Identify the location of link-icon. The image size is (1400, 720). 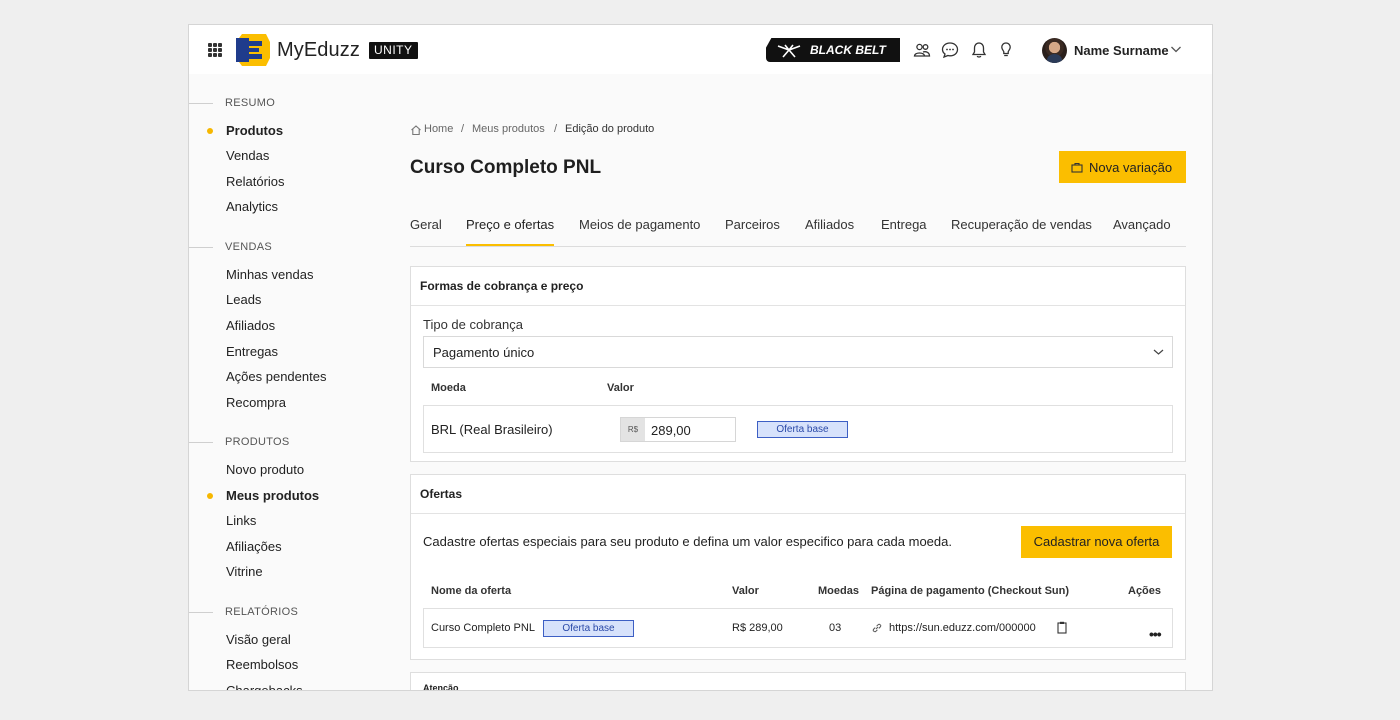
(877, 628).